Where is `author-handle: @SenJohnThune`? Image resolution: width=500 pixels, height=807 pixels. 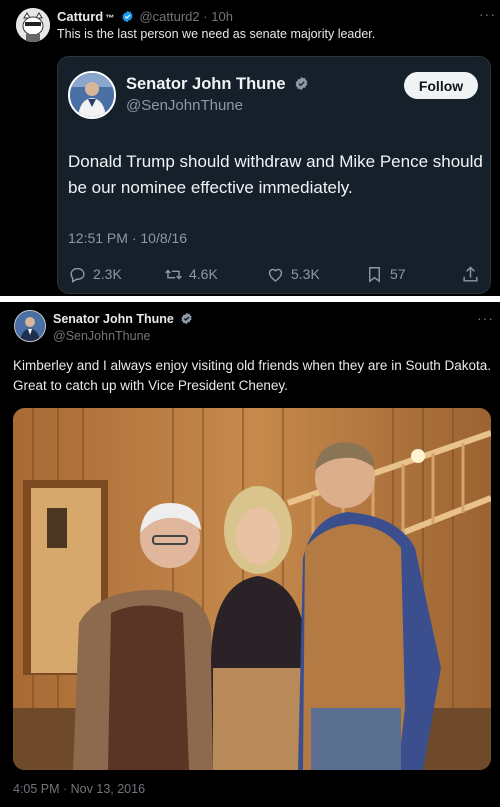
author-handle: @SenJohnThune is located at coordinates (101, 336).